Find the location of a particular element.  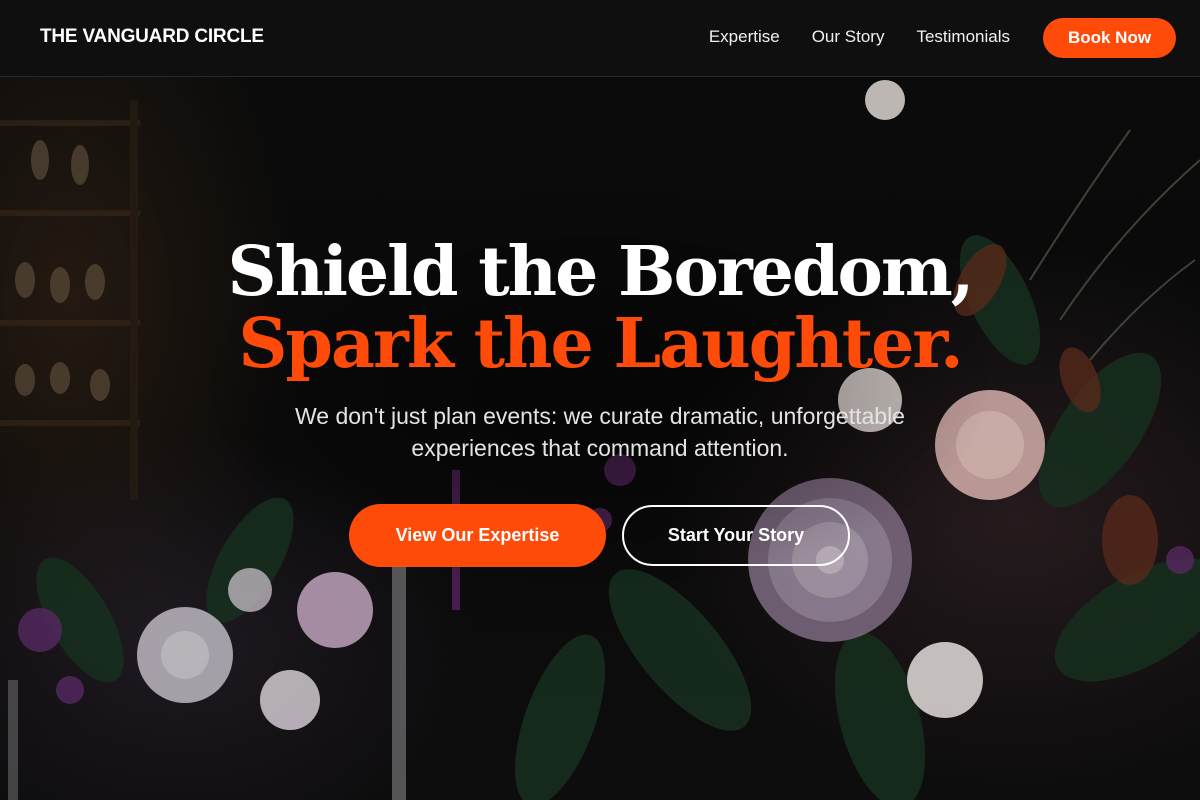

main-nav: Expertise Our Story Testimonials is located at coordinates (859, 37).